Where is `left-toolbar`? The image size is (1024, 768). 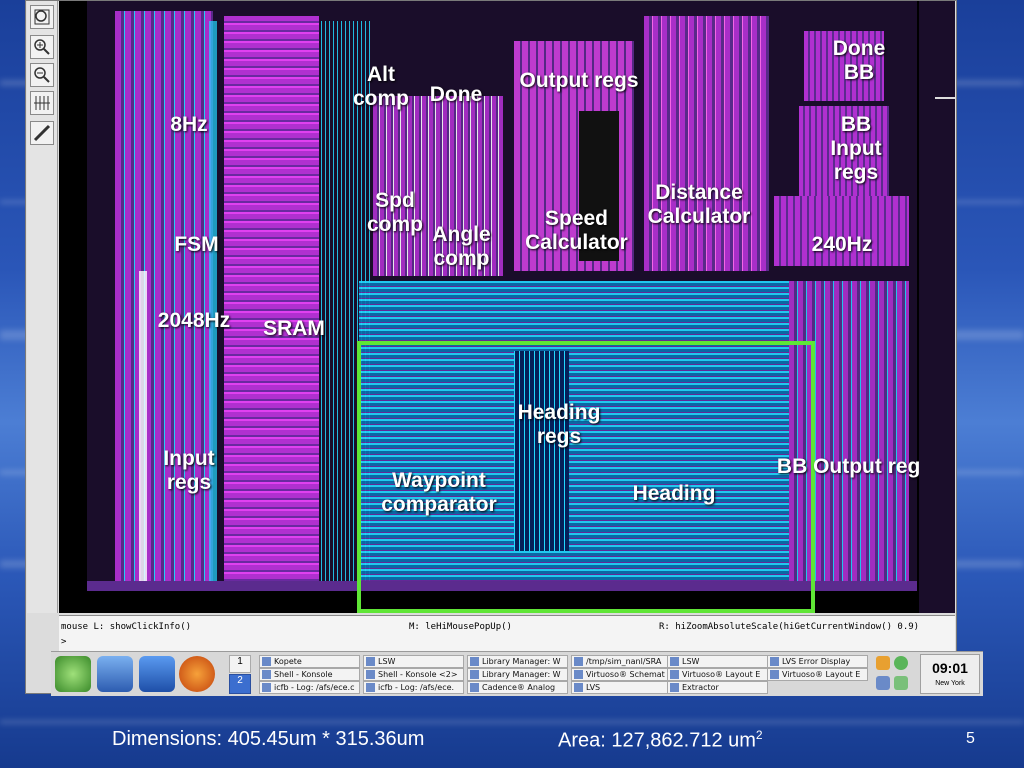
left-toolbar is located at coordinates (42, 307).